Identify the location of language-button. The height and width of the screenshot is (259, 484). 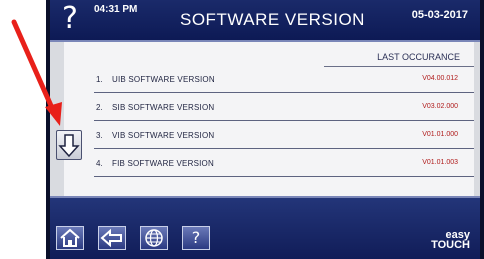
(154, 238).